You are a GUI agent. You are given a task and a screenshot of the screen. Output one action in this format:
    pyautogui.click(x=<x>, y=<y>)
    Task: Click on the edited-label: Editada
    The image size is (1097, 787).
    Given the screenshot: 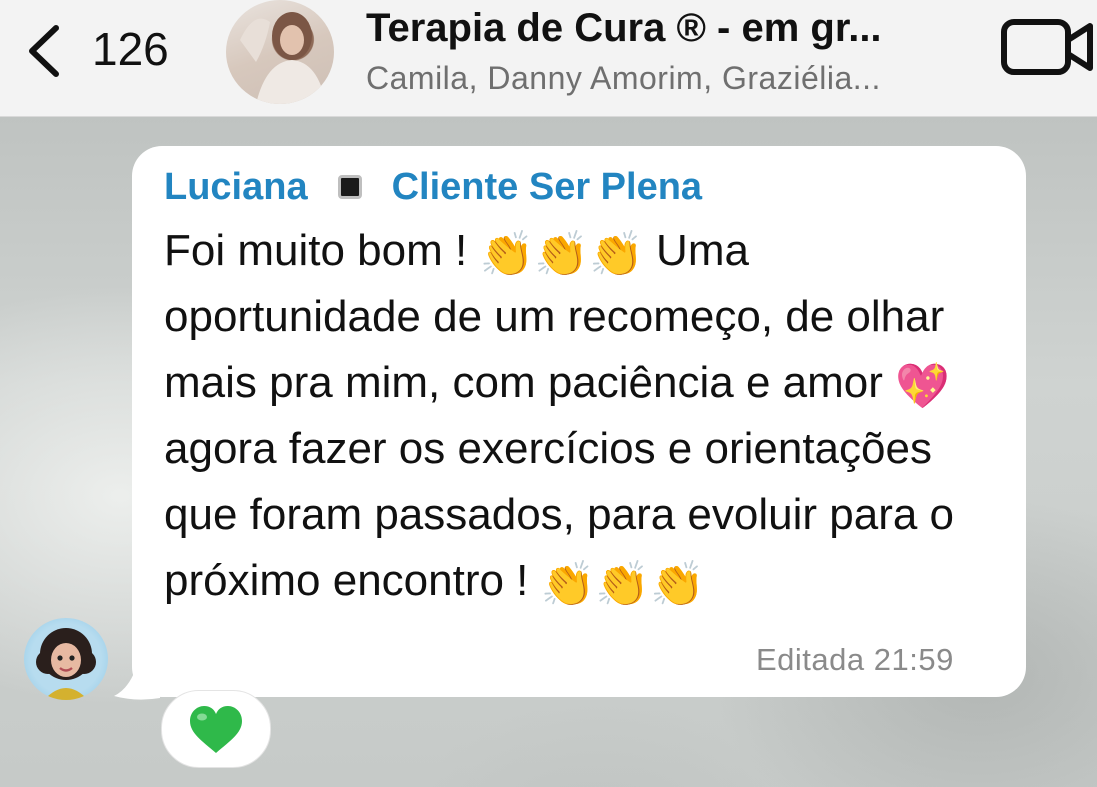 What is the action you would take?
    pyautogui.click(x=810, y=659)
    